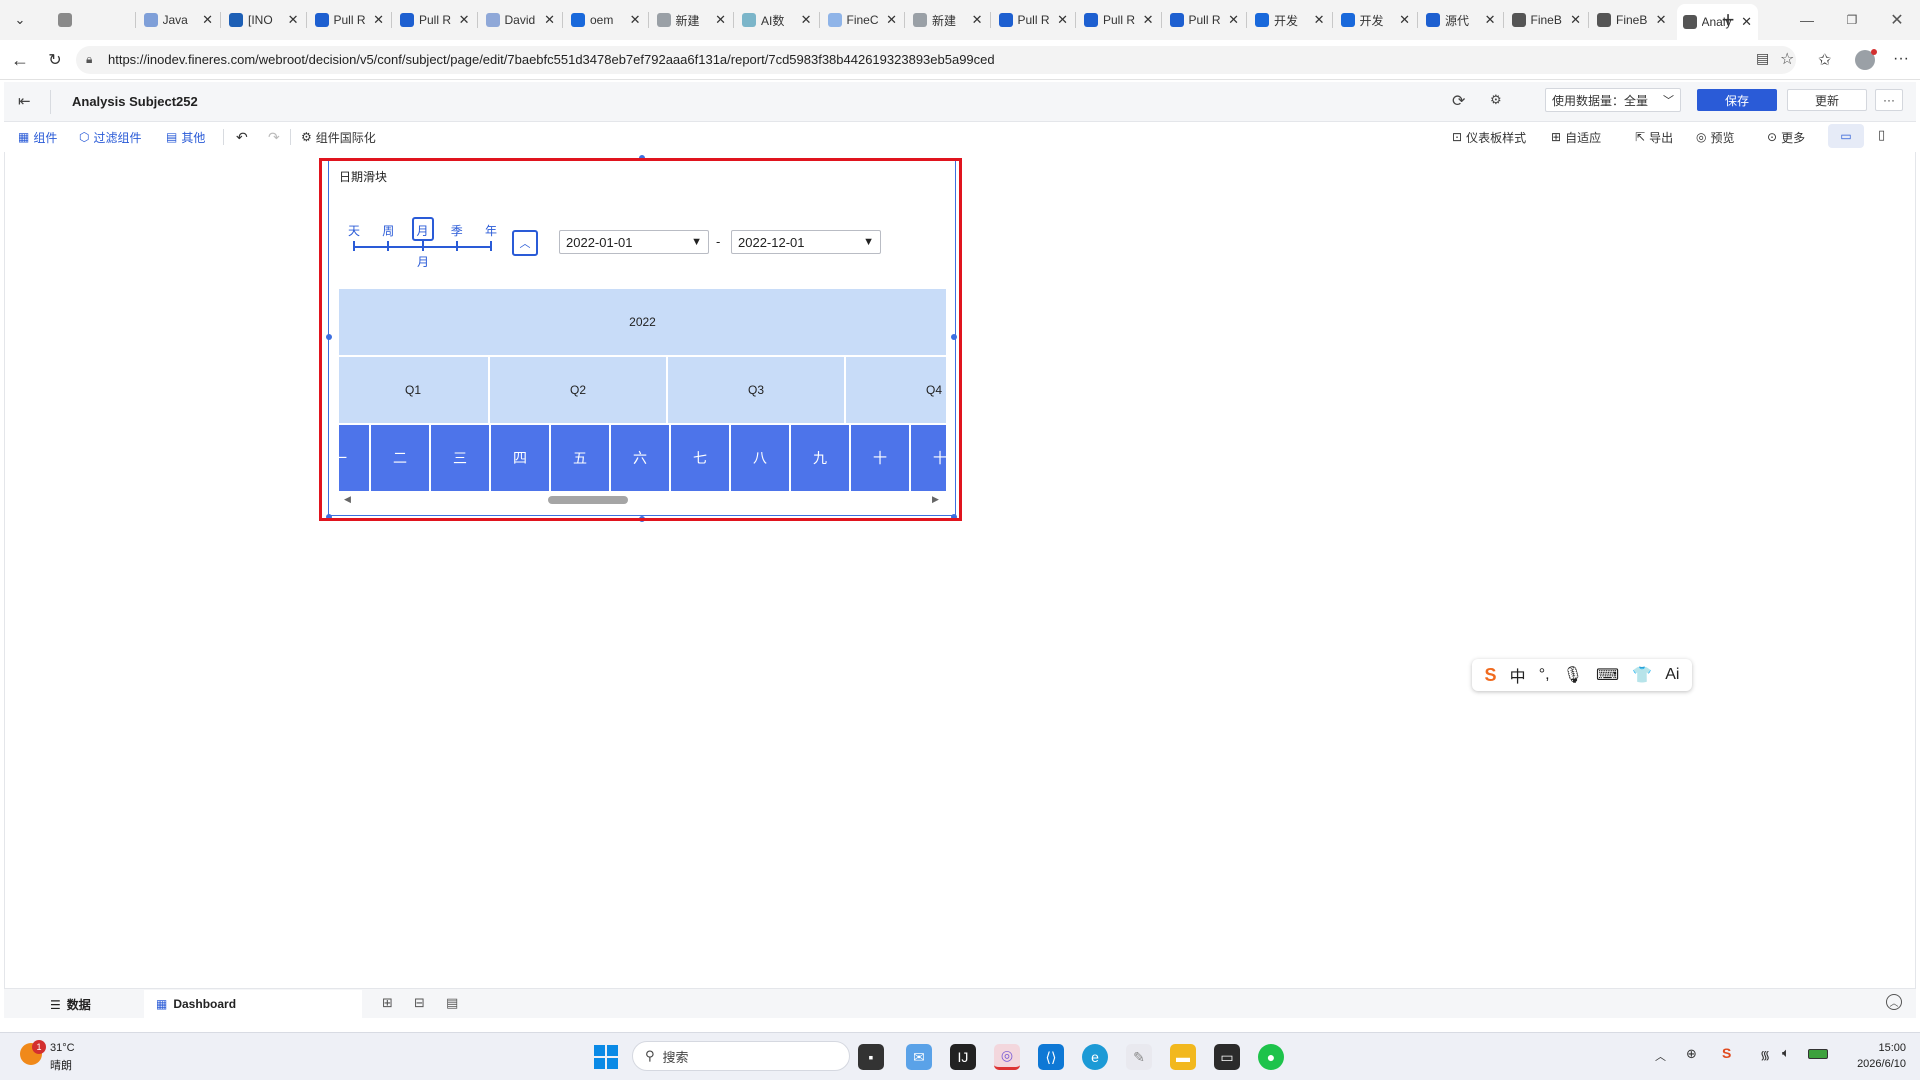 The height and width of the screenshot is (1080, 1920). Describe the element at coordinates (863, 20) in the screenshot. I see `browser-tab: FineC ✕` at that location.